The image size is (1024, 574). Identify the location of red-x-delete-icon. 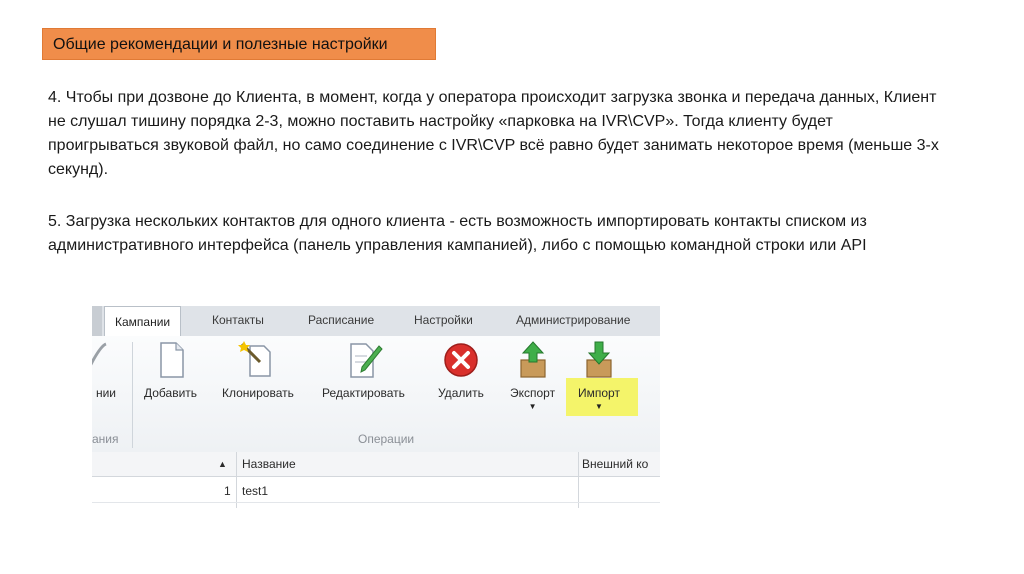
(461, 360).